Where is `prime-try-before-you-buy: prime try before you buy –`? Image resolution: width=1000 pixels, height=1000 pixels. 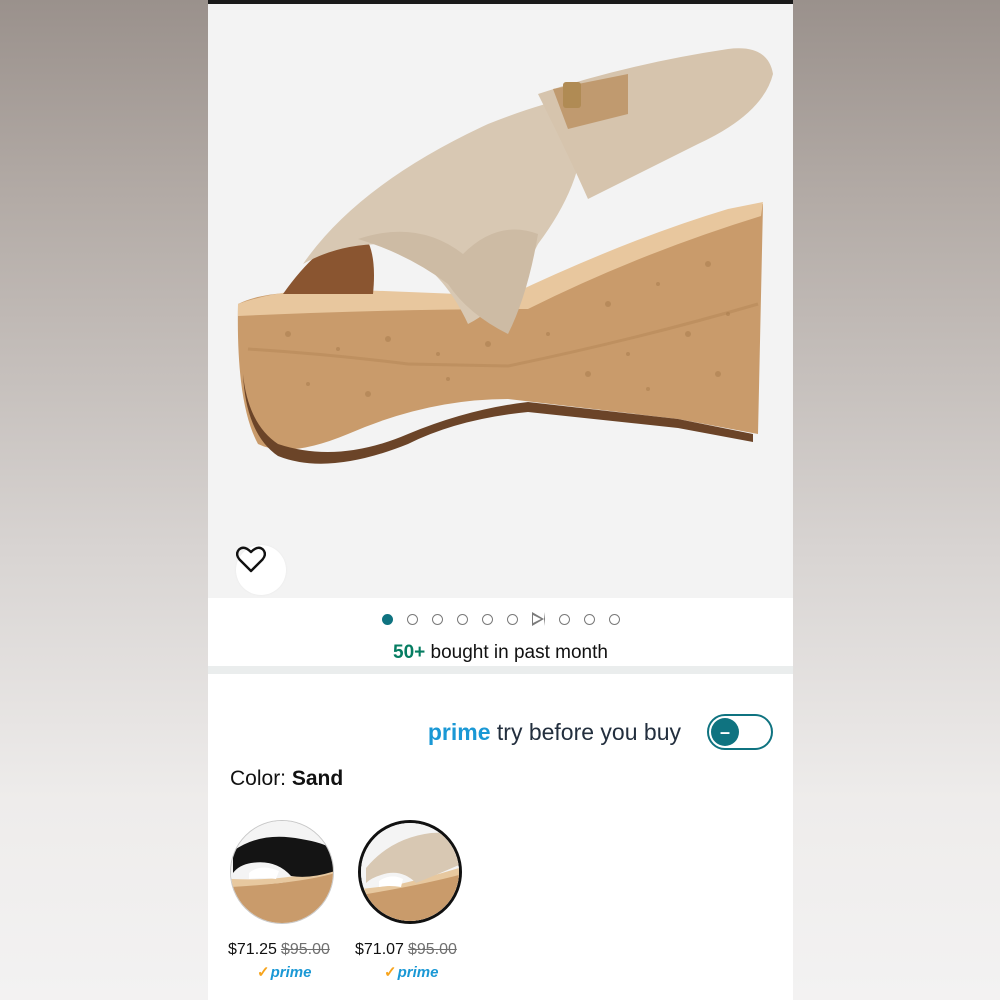 prime-try-before-you-buy: prime try before you buy – is located at coordinates (600, 732).